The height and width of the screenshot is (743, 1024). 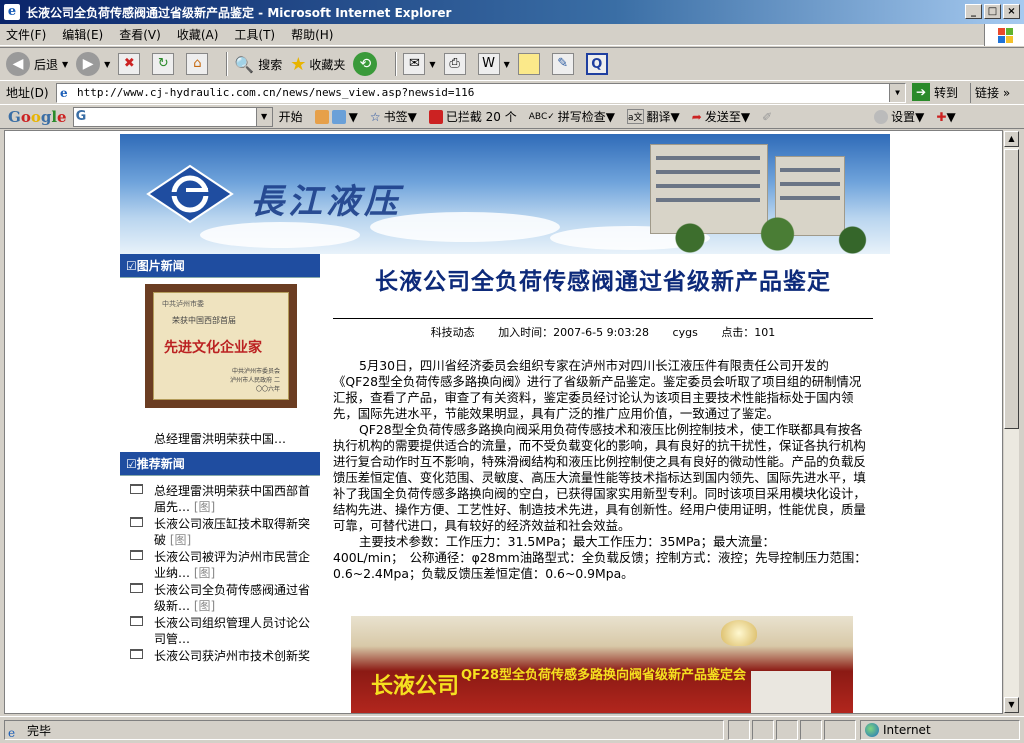 I want to click on translate-icon: a文, so click(x=635, y=116).